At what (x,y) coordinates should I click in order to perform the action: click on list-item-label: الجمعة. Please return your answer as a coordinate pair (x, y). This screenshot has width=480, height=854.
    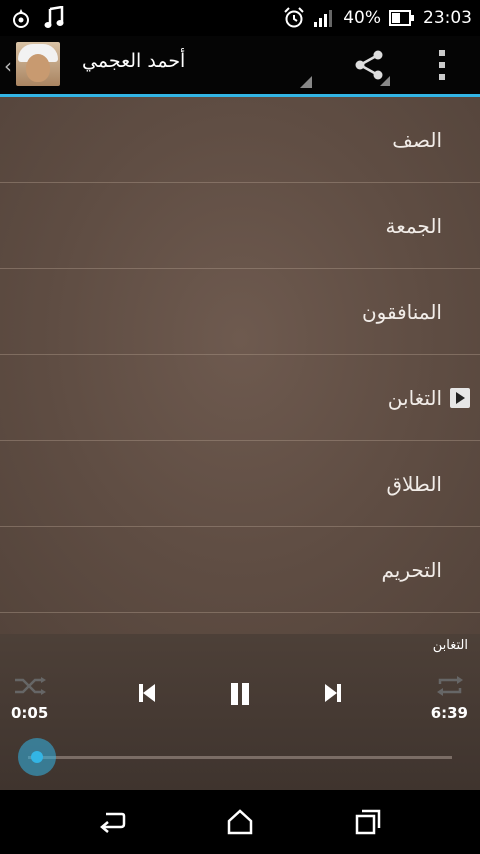
    Looking at the image, I should click on (414, 225).